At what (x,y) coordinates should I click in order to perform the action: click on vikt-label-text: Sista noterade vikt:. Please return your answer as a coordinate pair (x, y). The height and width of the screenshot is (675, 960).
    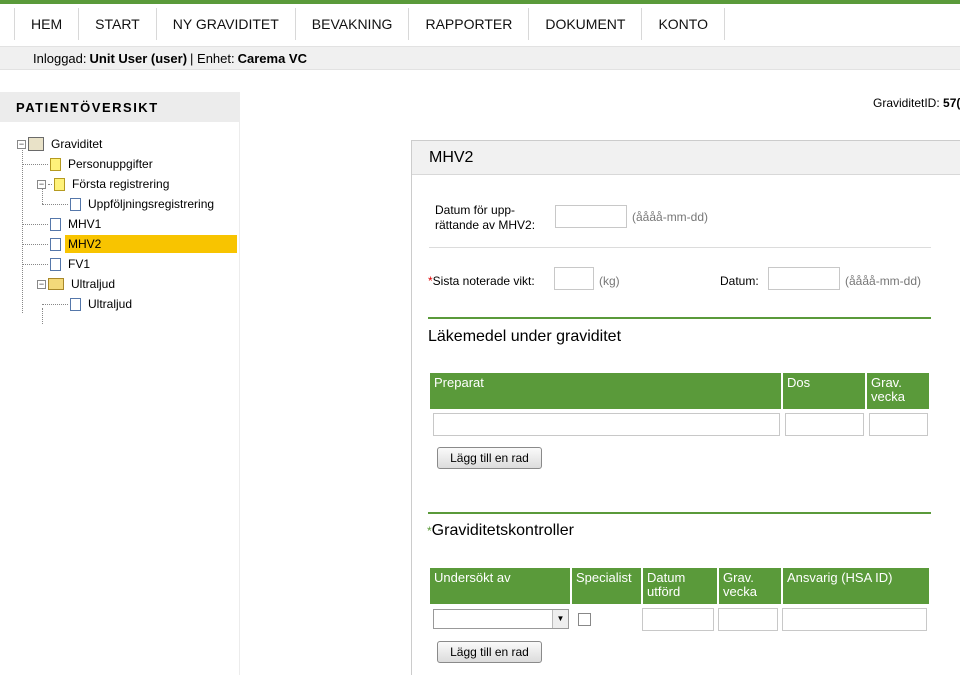
    Looking at the image, I should click on (483, 281).